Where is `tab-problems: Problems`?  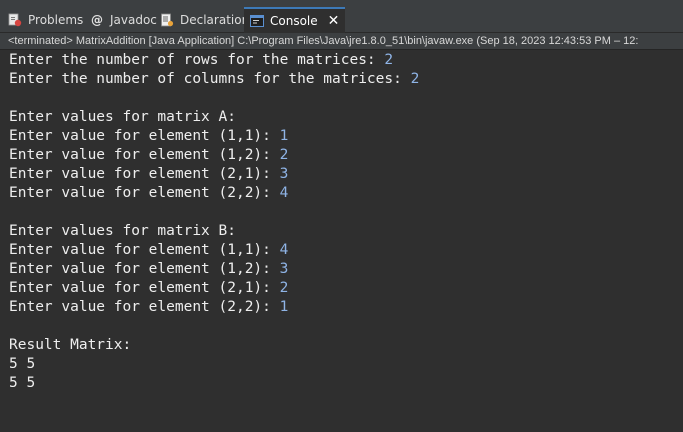 tab-problems: Problems is located at coordinates (45, 20).